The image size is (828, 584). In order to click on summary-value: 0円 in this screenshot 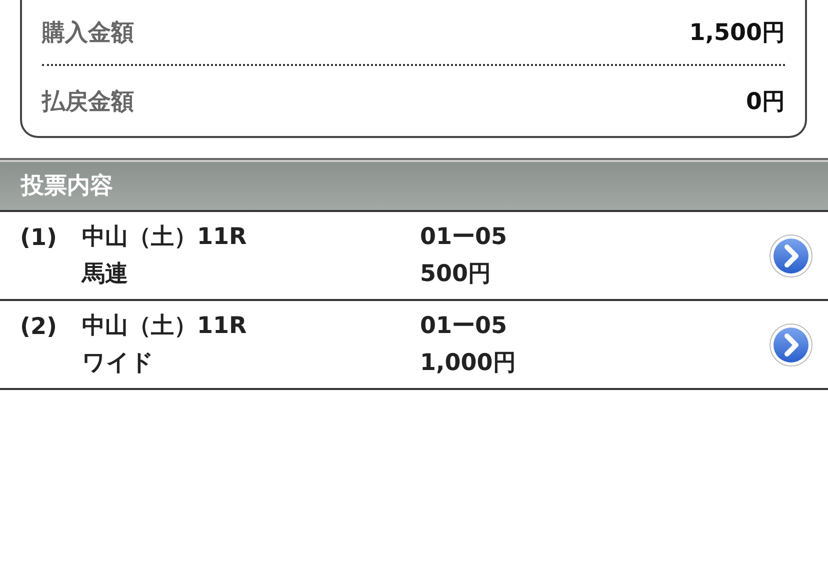, I will do `click(765, 102)`.